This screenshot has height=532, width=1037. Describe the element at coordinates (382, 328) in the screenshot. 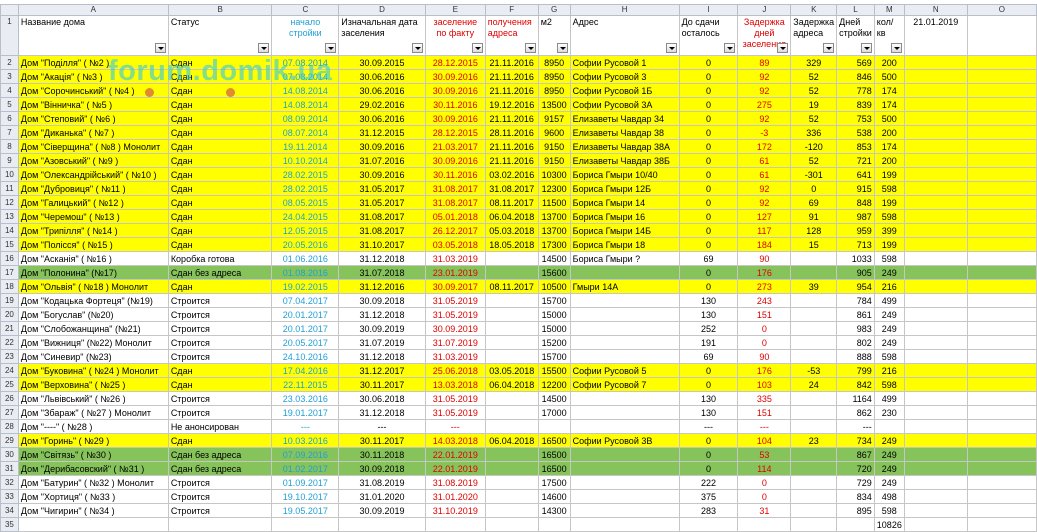

I see `cell-planned-date: 30.09.2019` at that location.